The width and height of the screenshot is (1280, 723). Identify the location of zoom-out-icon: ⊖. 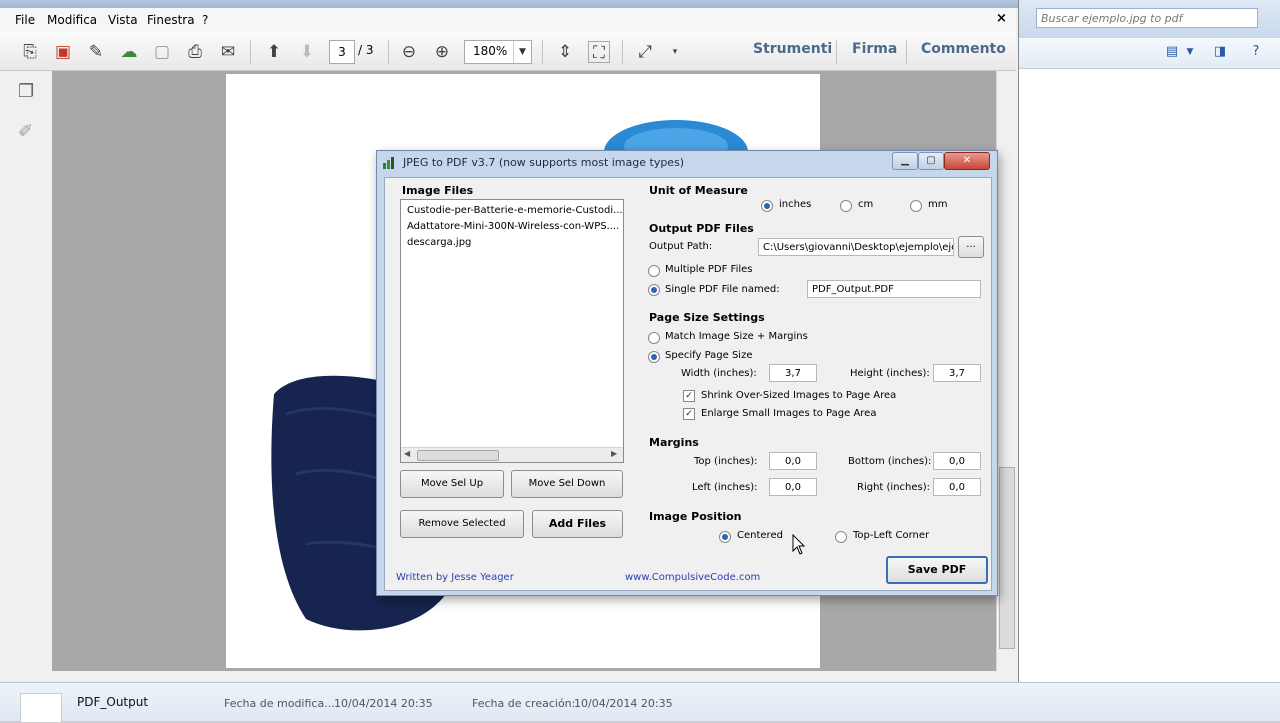
(409, 52).